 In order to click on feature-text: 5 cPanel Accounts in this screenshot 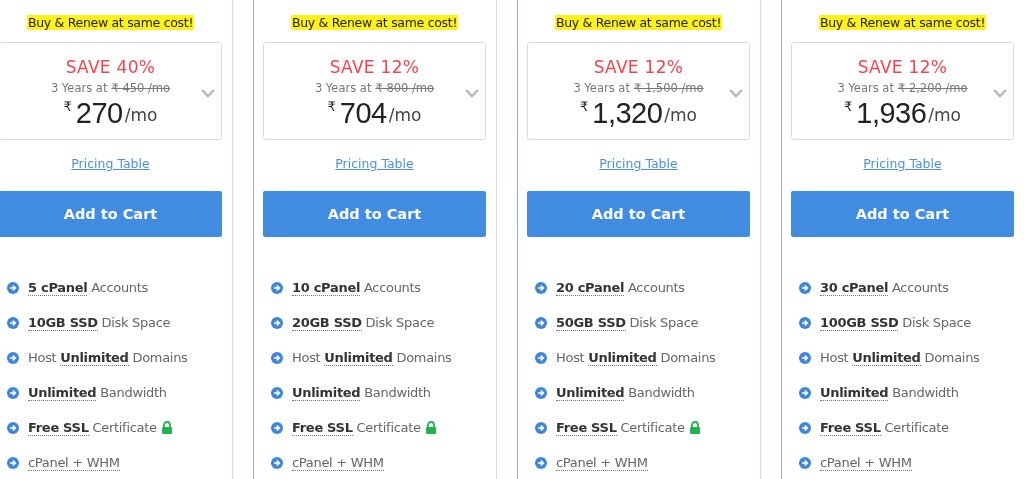, I will do `click(88, 287)`.